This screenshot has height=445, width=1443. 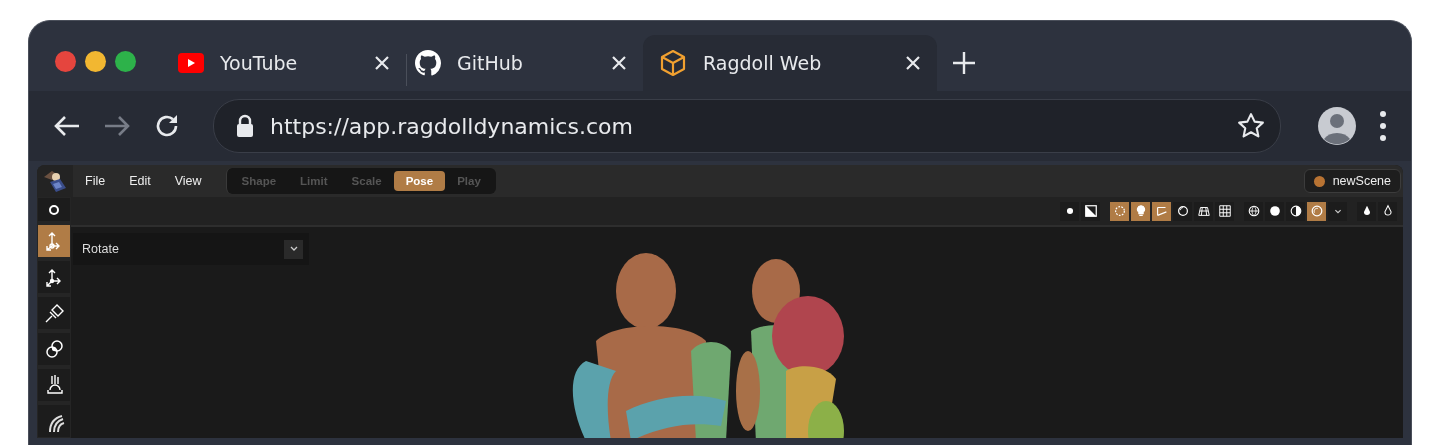 What do you see at coordinates (419, 181) in the screenshot?
I see `mode-tab: Pose` at bounding box center [419, 181].